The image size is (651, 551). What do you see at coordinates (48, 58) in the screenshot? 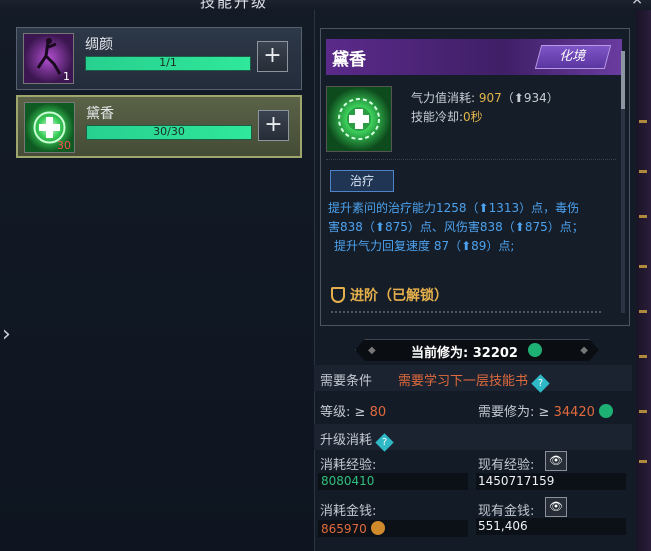
I see `dancer-skill-icon: 1` at bounding box center [48, 58].